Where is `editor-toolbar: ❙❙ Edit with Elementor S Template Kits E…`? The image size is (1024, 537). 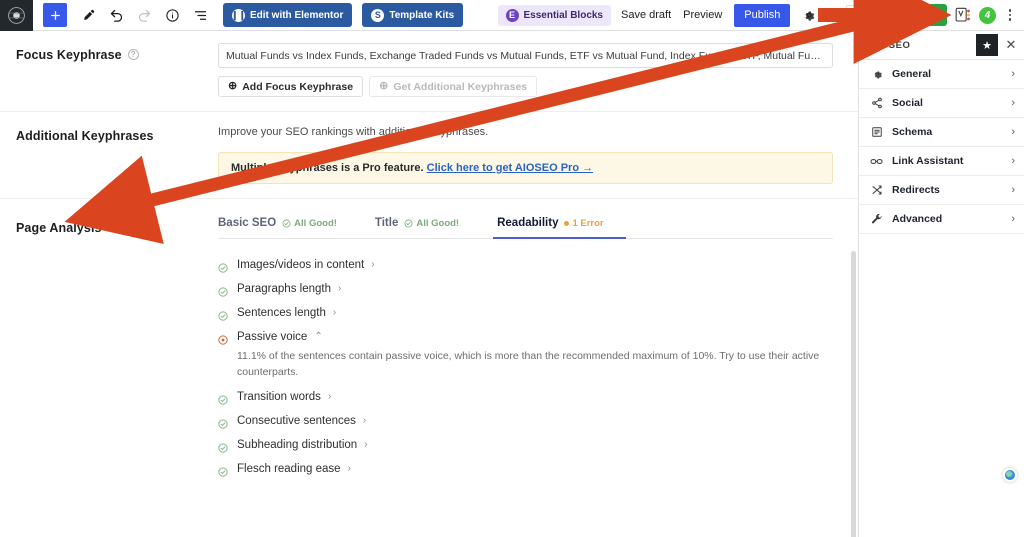
editor-toolbar: ❙❙ Edit with Elementor S Template Kits E… is located at coordinates (512, 15).